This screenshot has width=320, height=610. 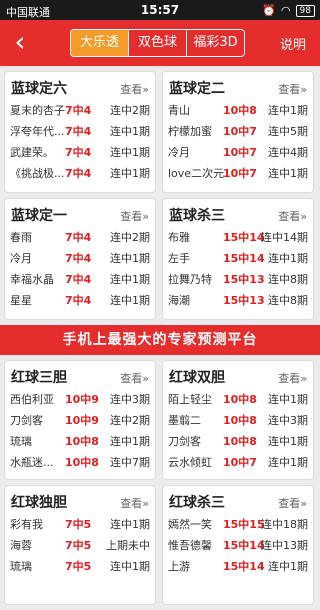 I want to click on list-item: 云水倾虹 10中7 连中1期, so click(x=238, y=462).